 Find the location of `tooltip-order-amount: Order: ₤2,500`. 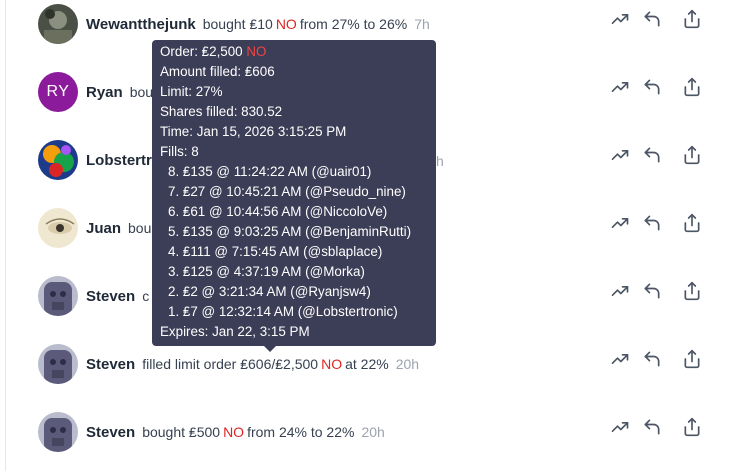

tooltip-order-amount: Order: ₤2,500 is located at coordinates (201, 51).